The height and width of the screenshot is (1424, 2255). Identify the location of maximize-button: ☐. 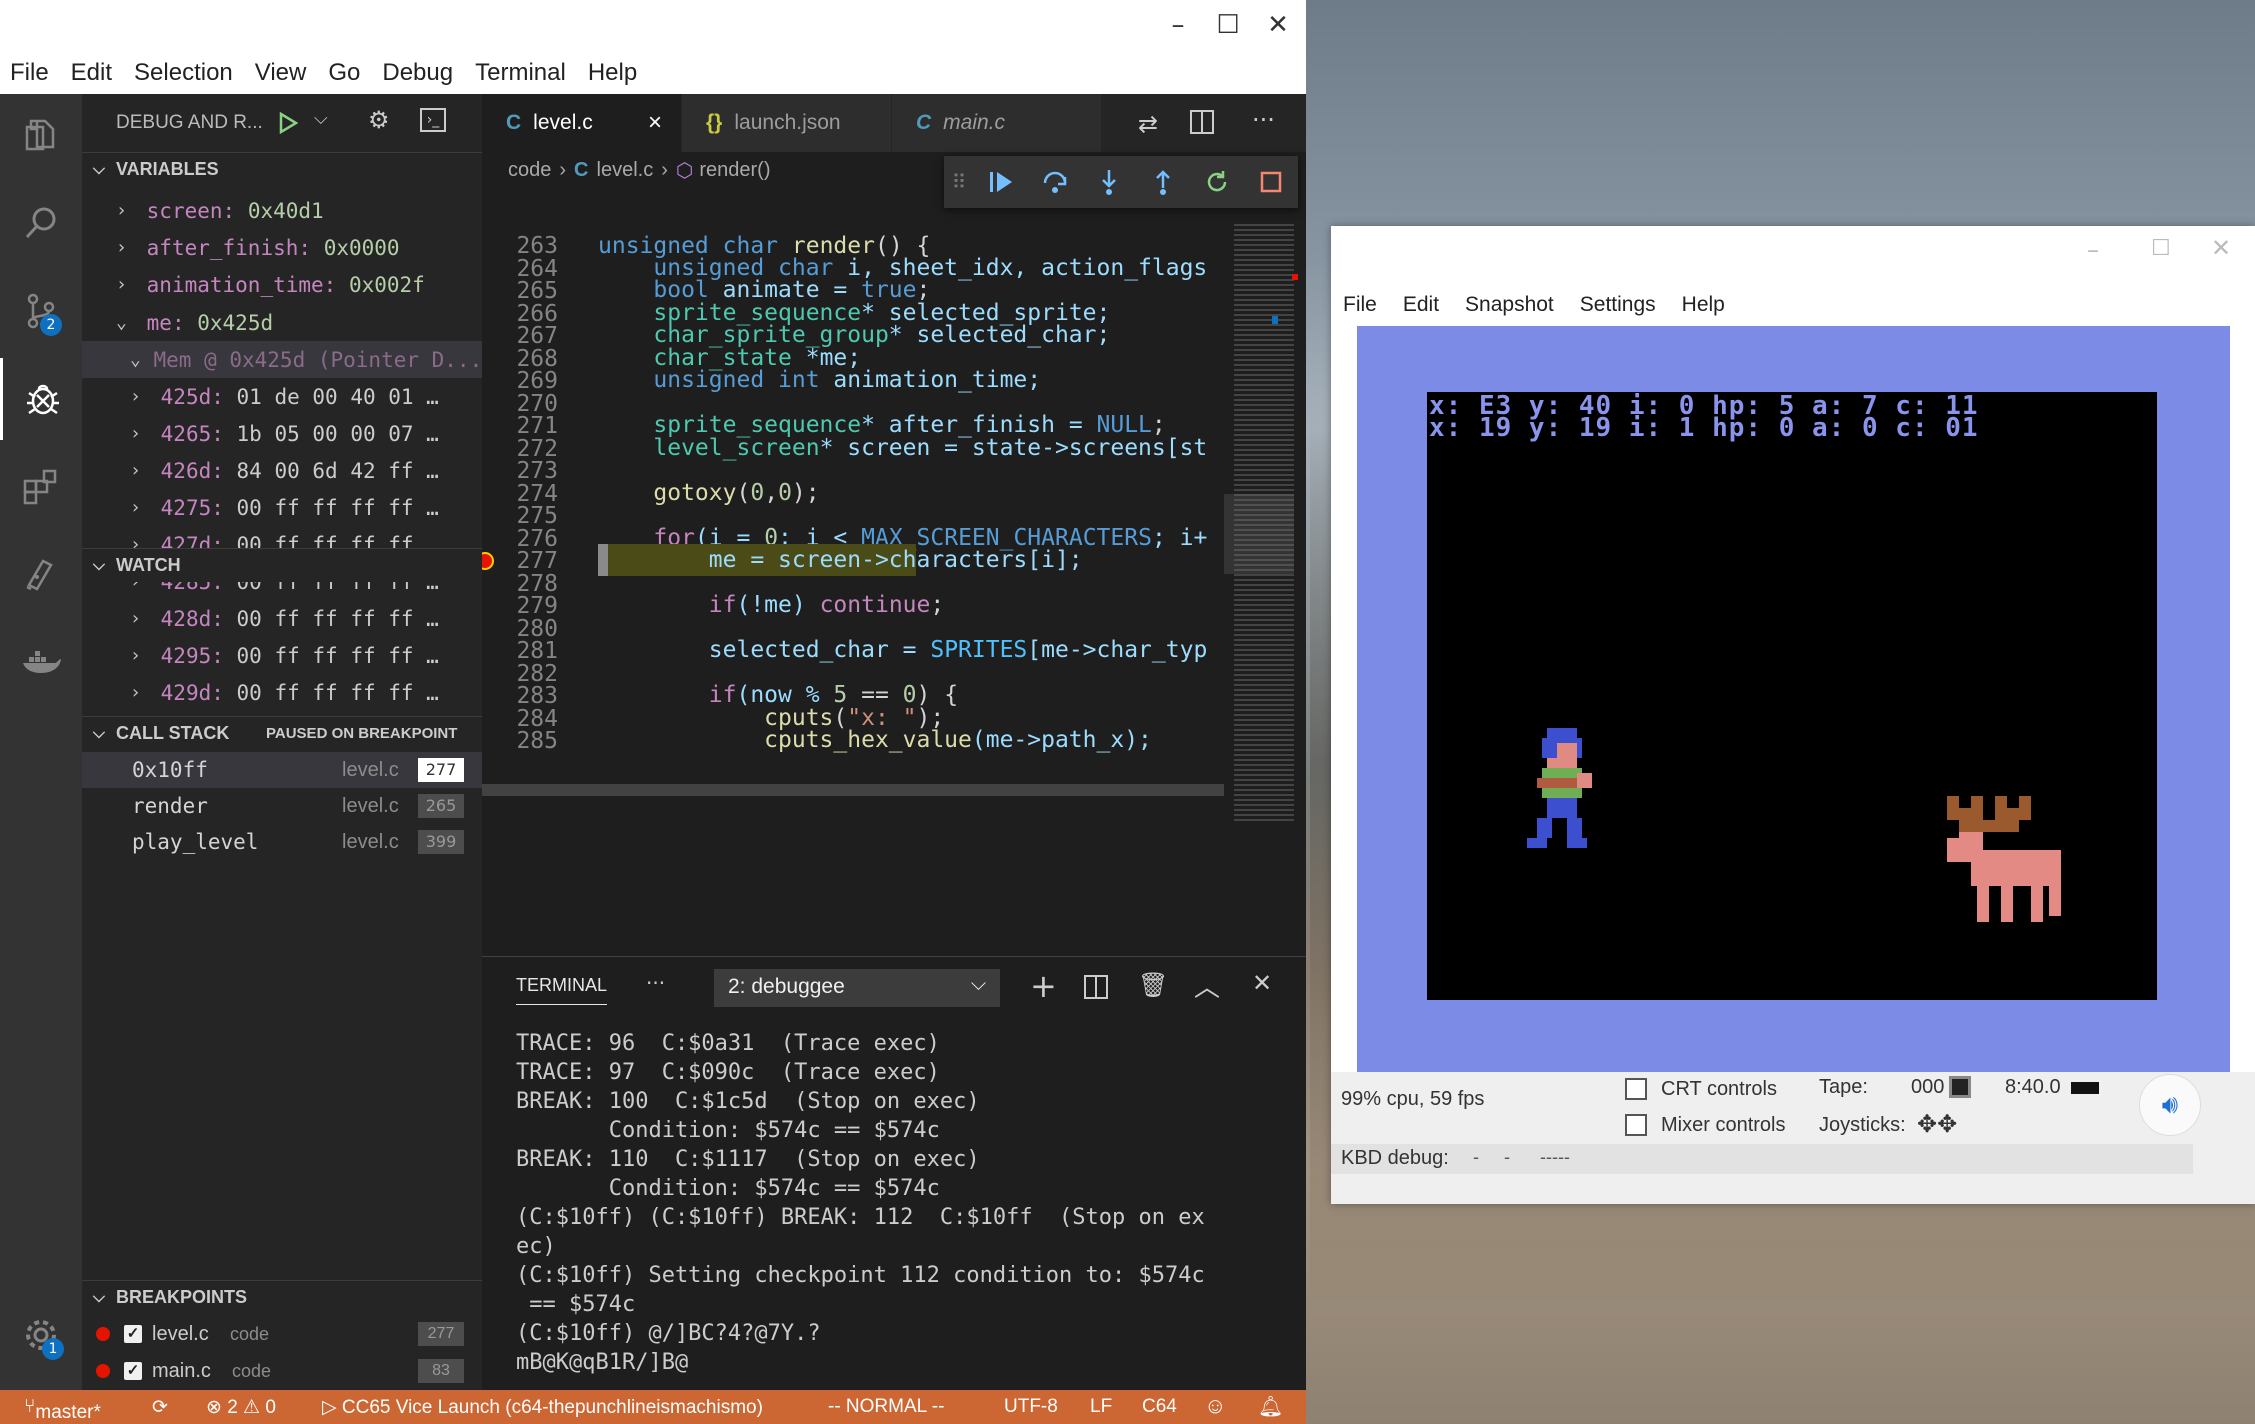
(1228, 25).